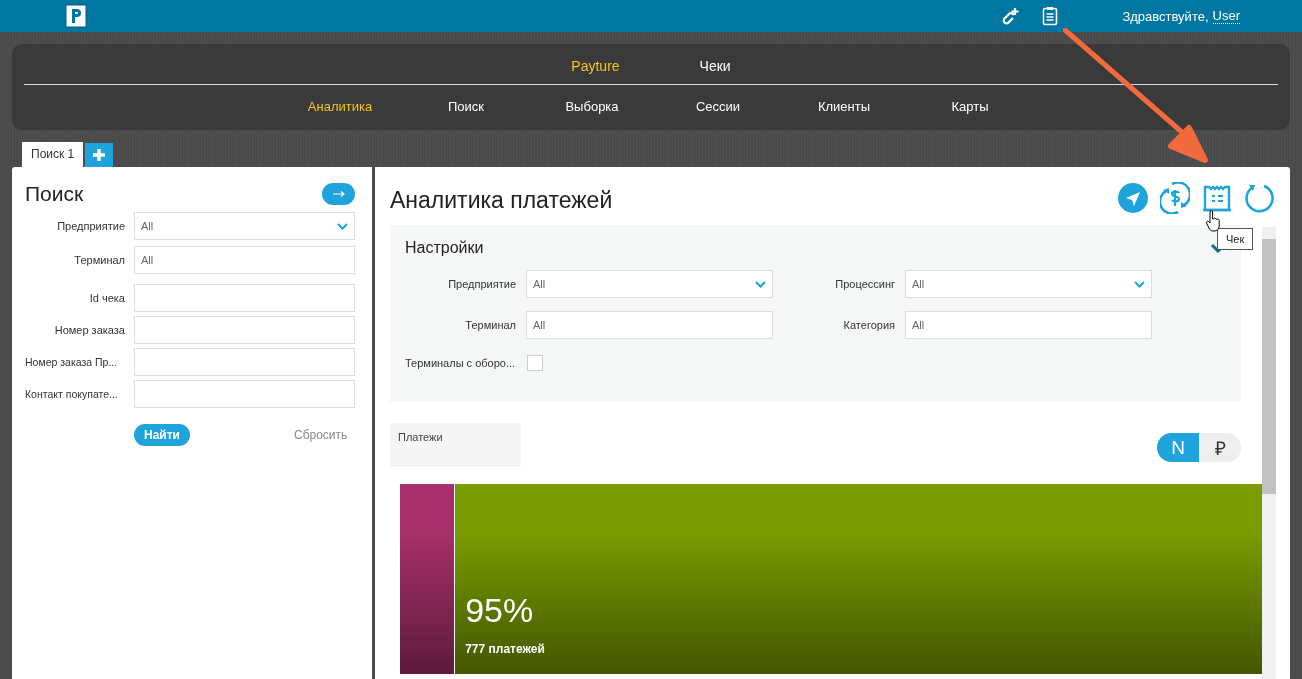 This screenshot has height=679, width=1302. I want to click on nav-link: Выборка, so click(592, 106).